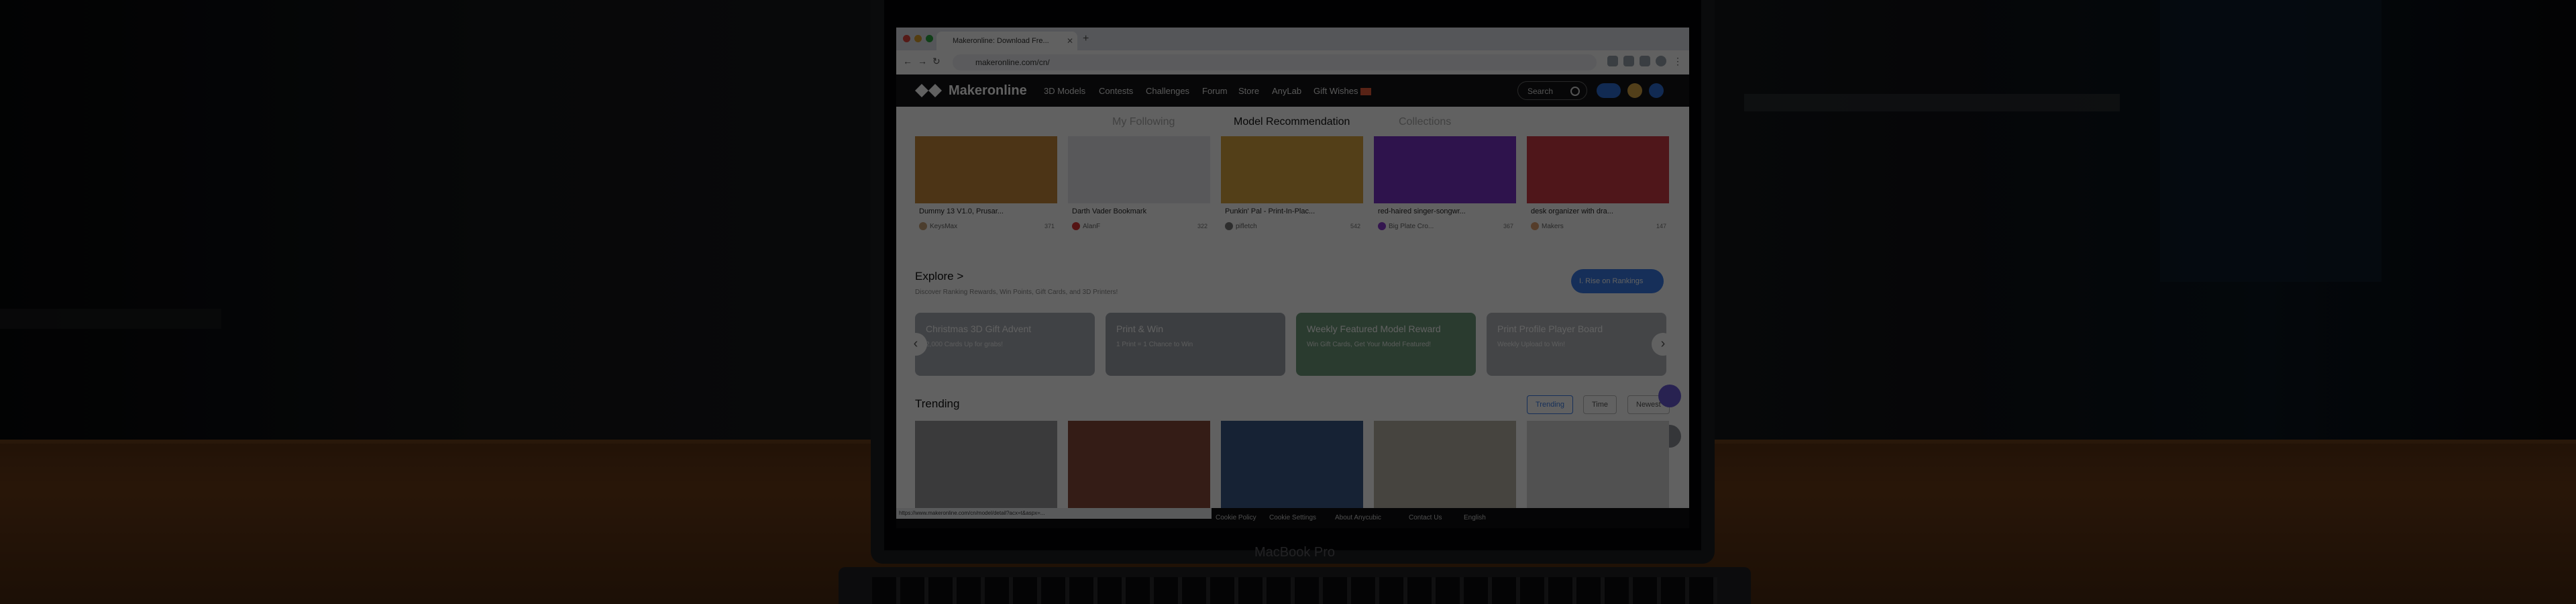  I want to click on footer-link-contact: Contact Us, so click(1425, 517).